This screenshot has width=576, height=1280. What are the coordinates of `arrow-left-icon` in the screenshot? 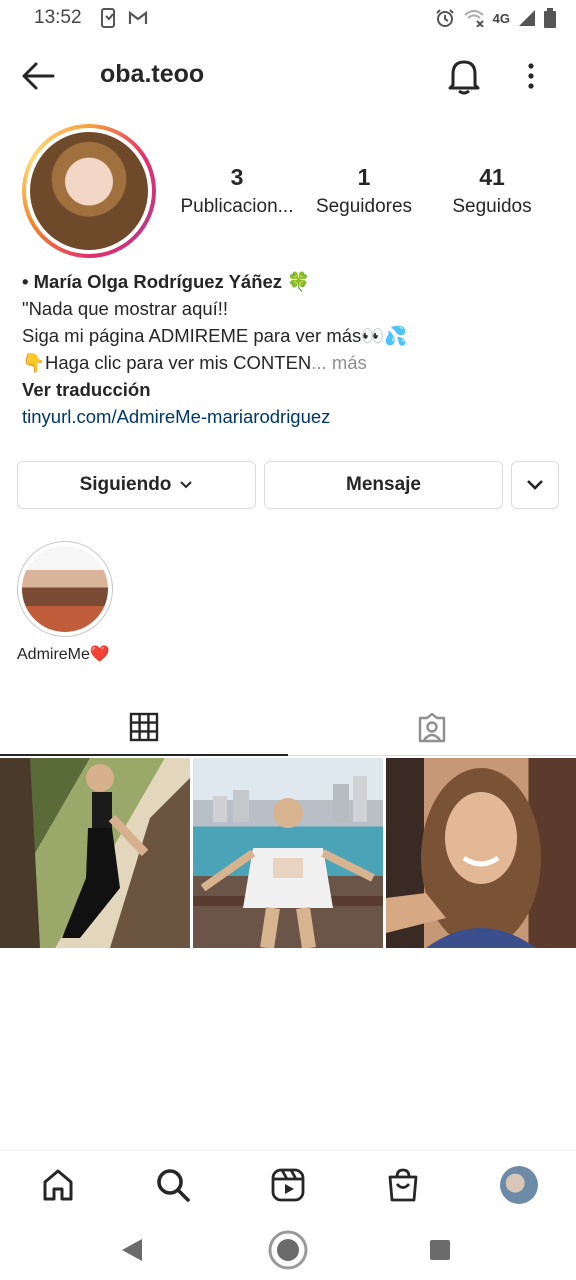 It's located at (38, 76).